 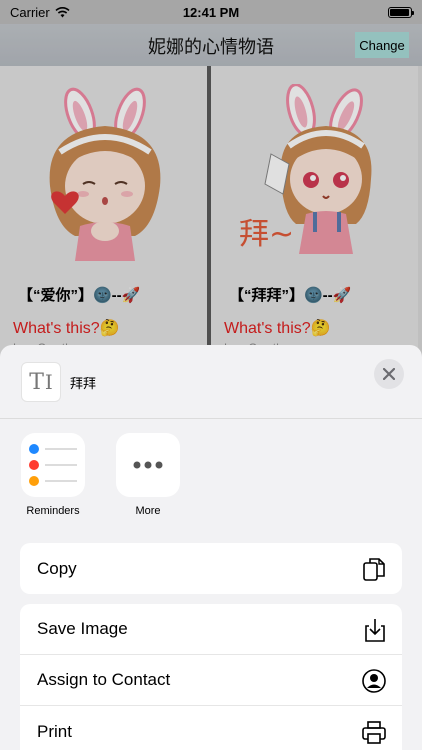 I want to click on action-label: Assign to Contact, so click(x=104, y=679).